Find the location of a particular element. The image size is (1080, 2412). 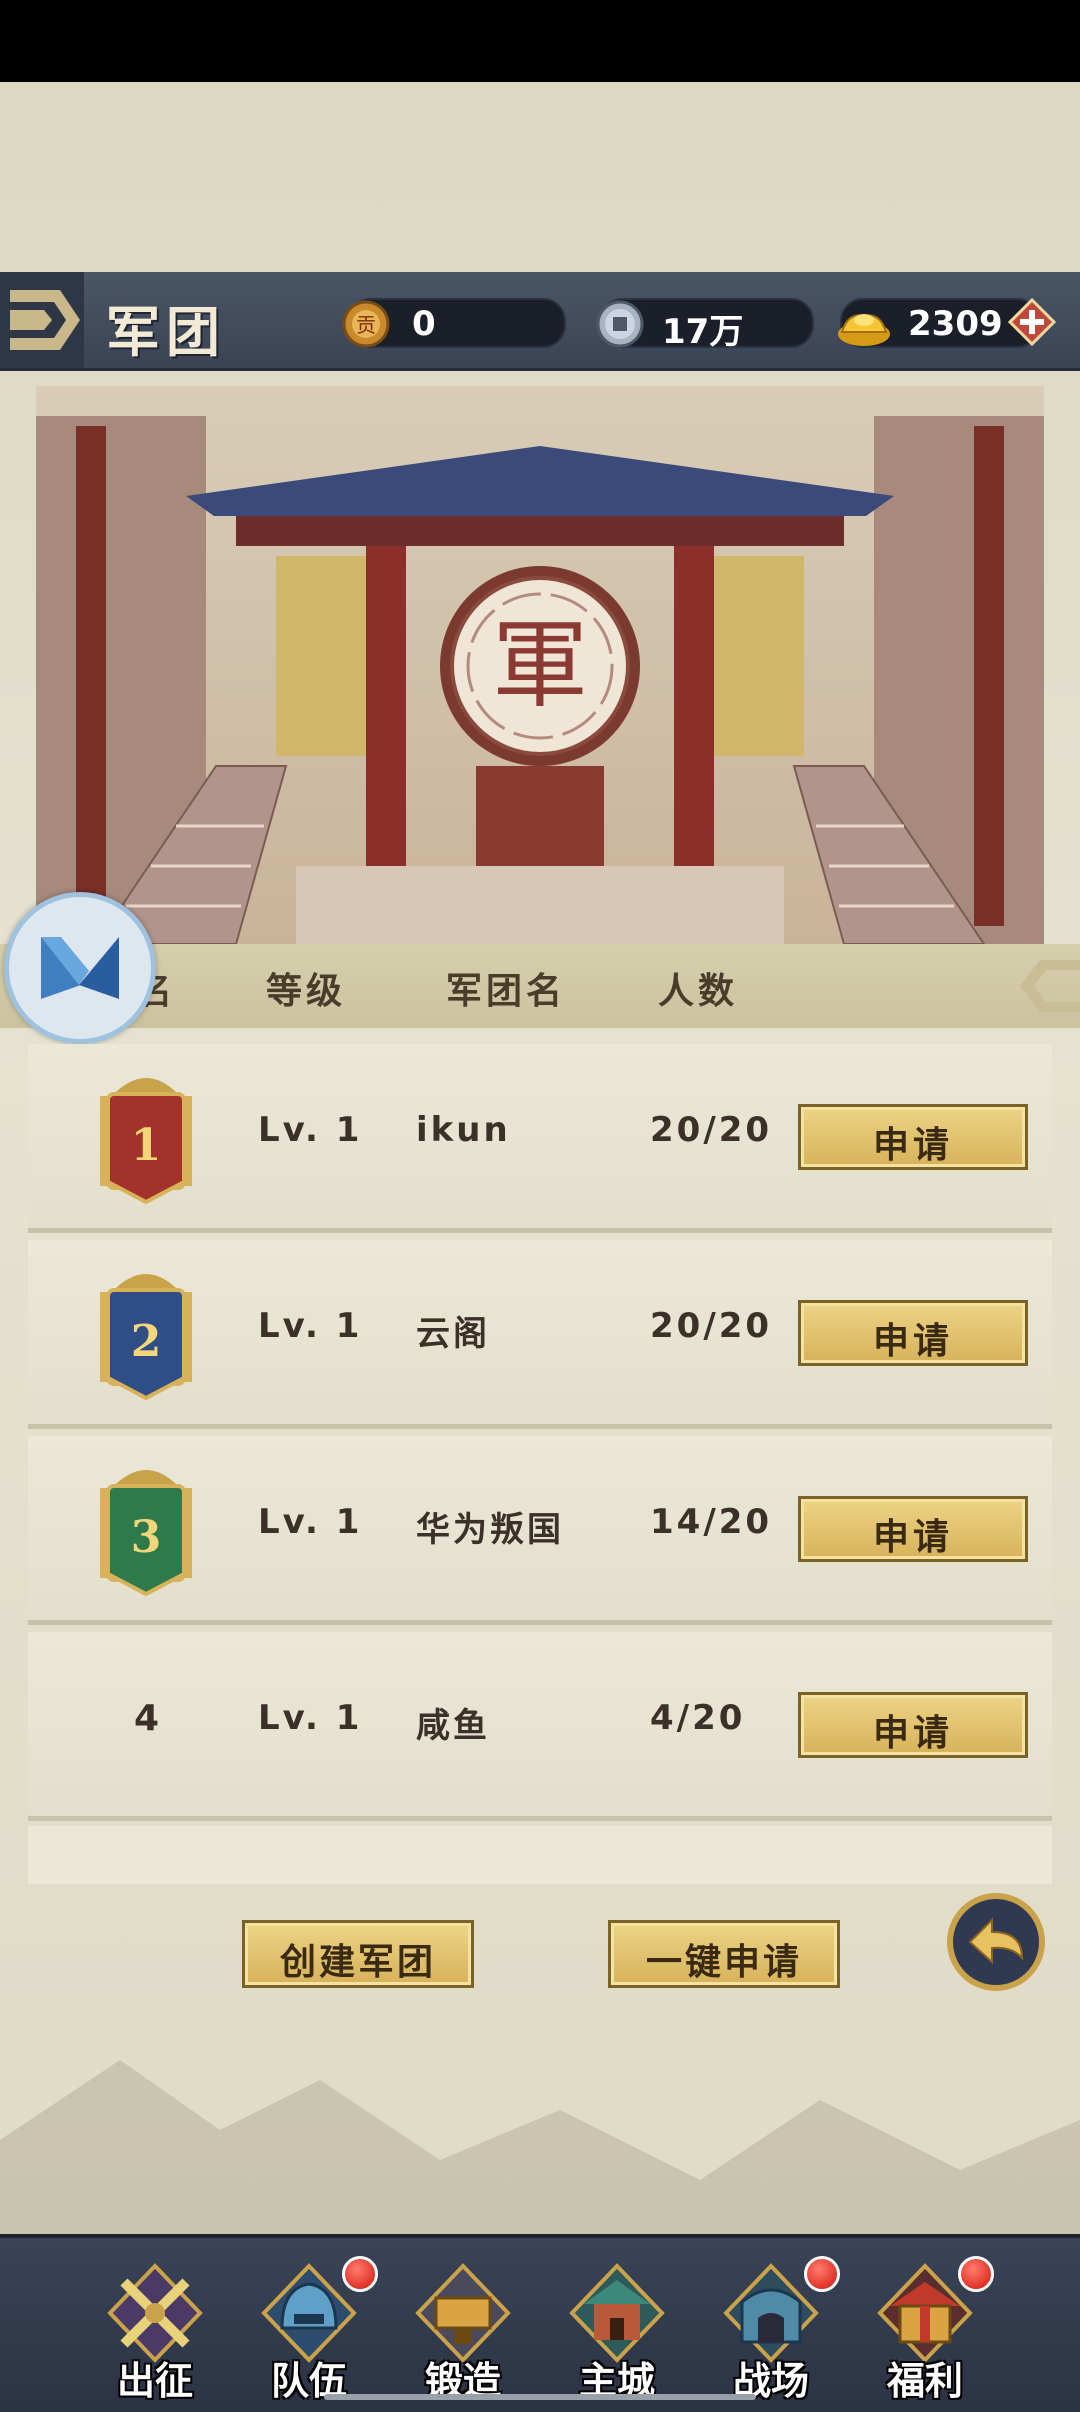

rank-3-number: 3 is located at coordinates (146, 1537).